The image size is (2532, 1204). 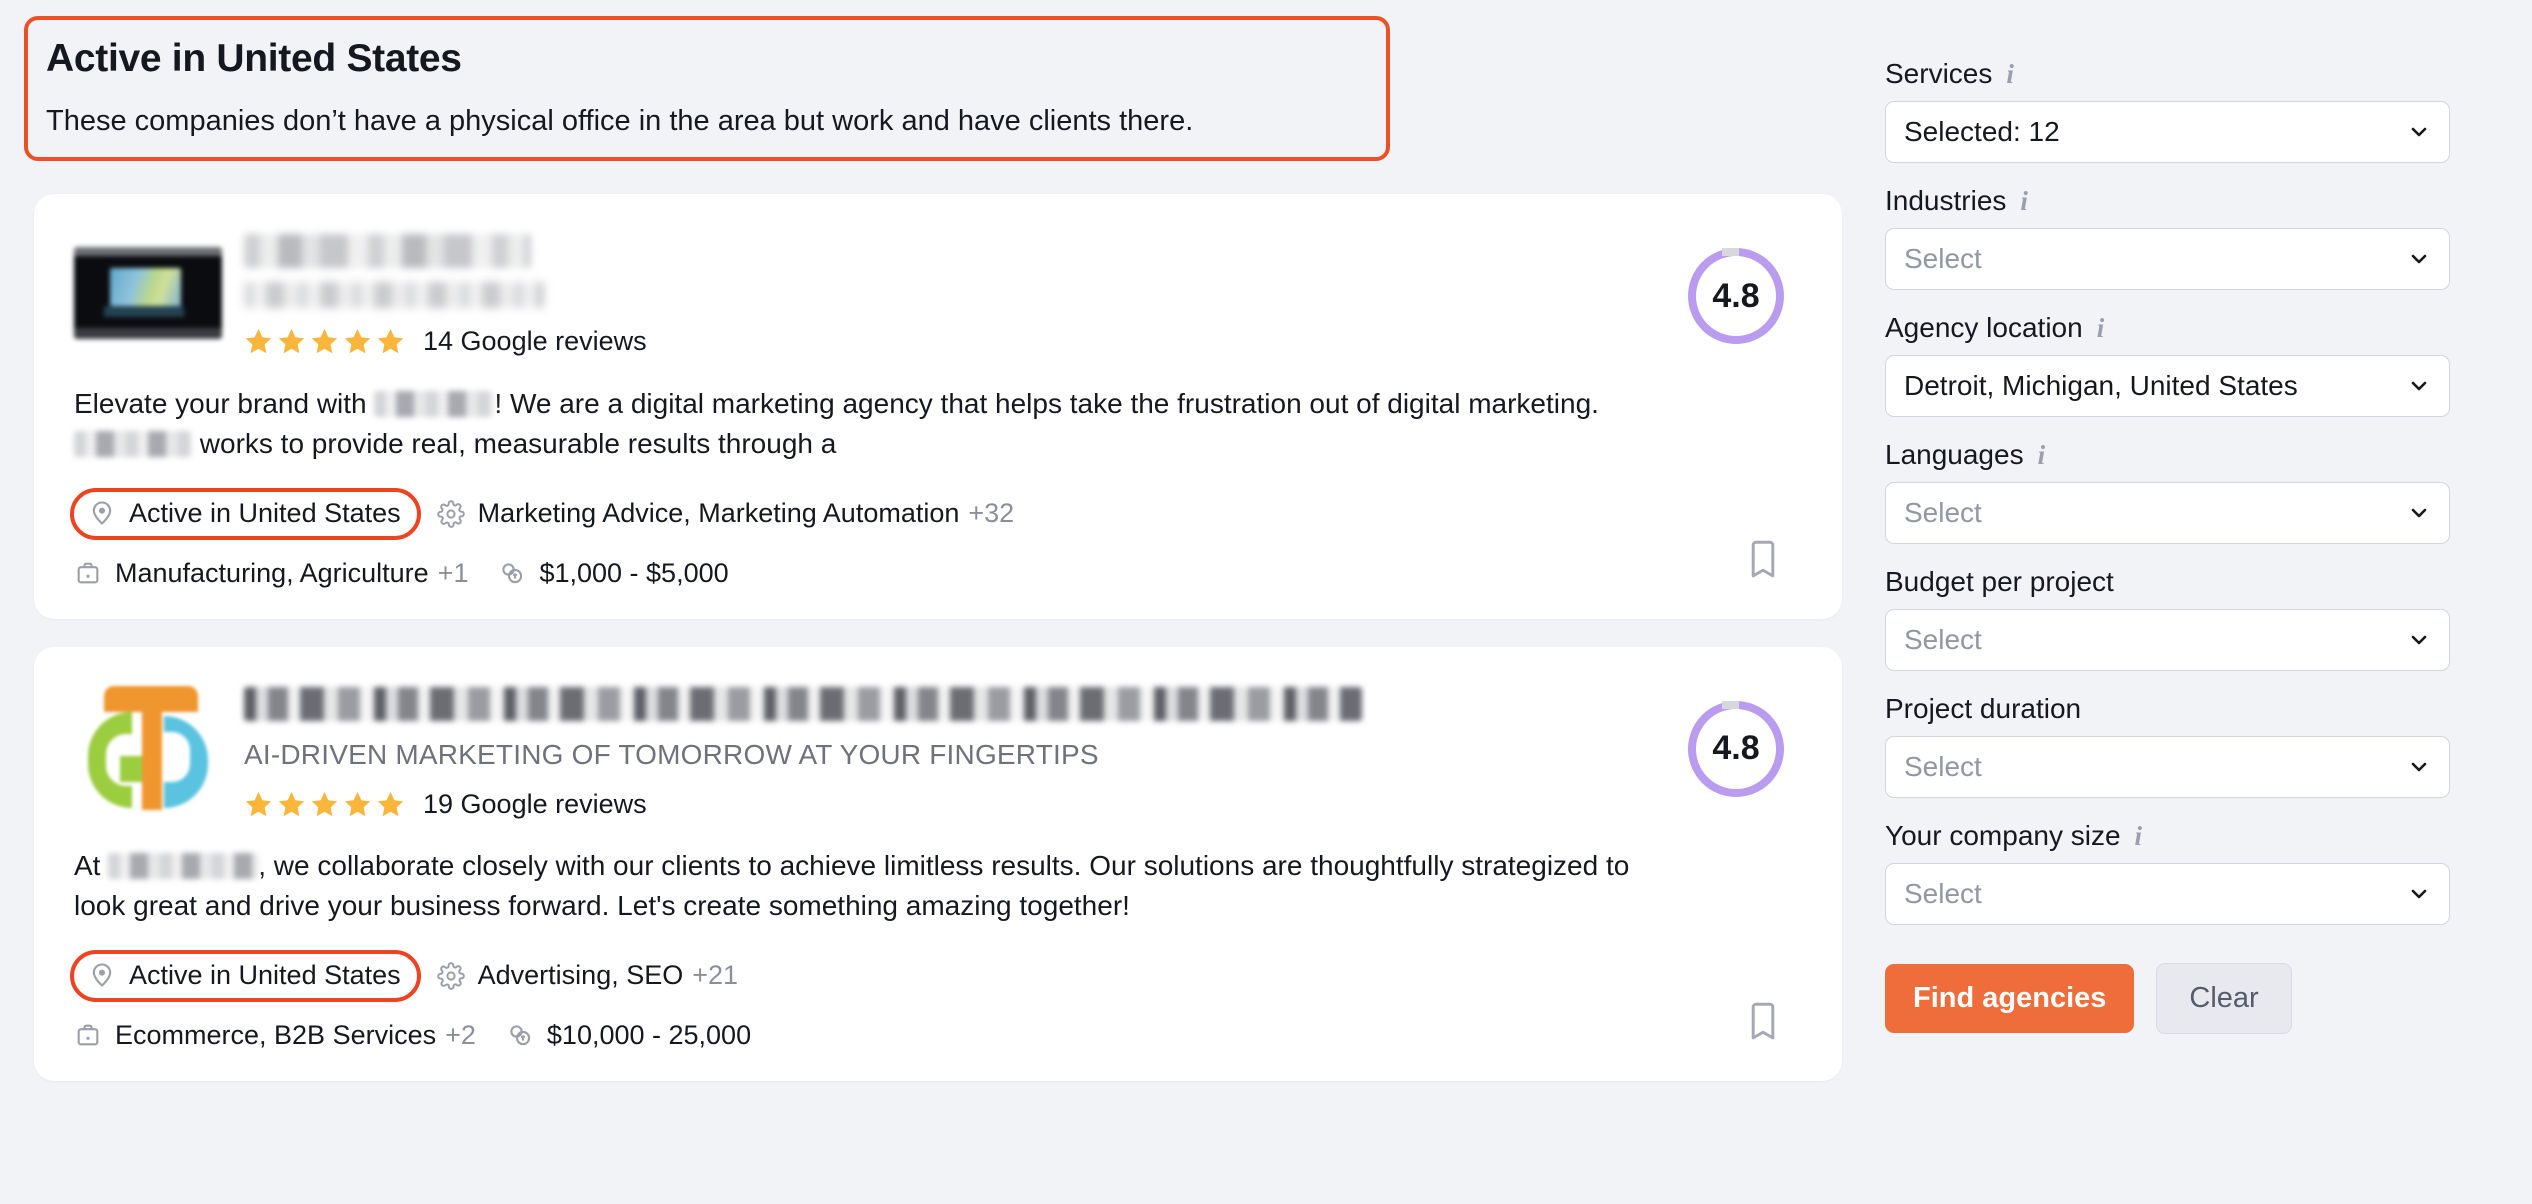 I want to click on agency-industries: Ecommerce, B2B Services +2, so click(x=275, y=1035).